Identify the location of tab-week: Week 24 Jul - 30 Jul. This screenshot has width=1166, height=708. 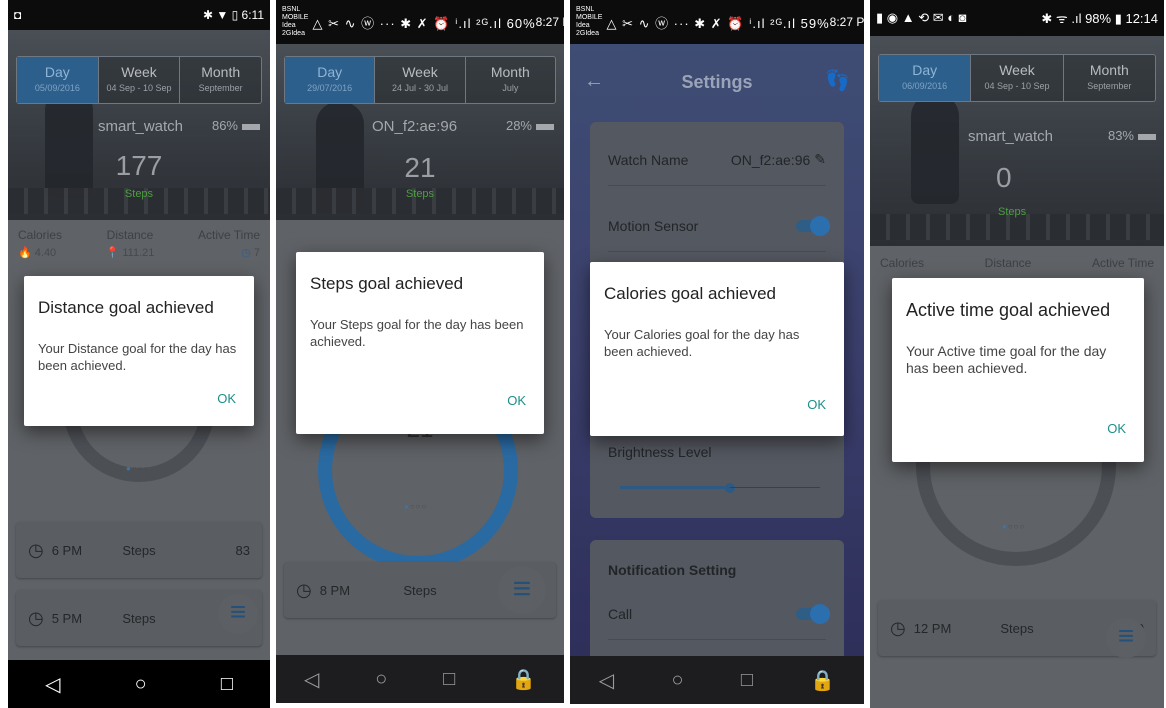
(420, 80).